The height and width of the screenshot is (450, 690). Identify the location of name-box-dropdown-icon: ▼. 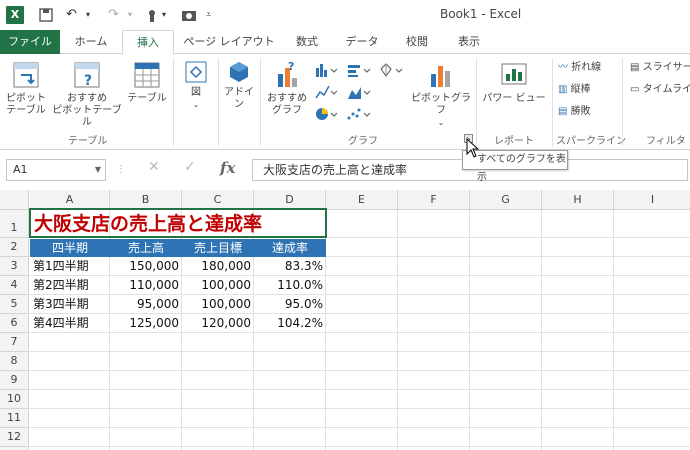
(98, 170).